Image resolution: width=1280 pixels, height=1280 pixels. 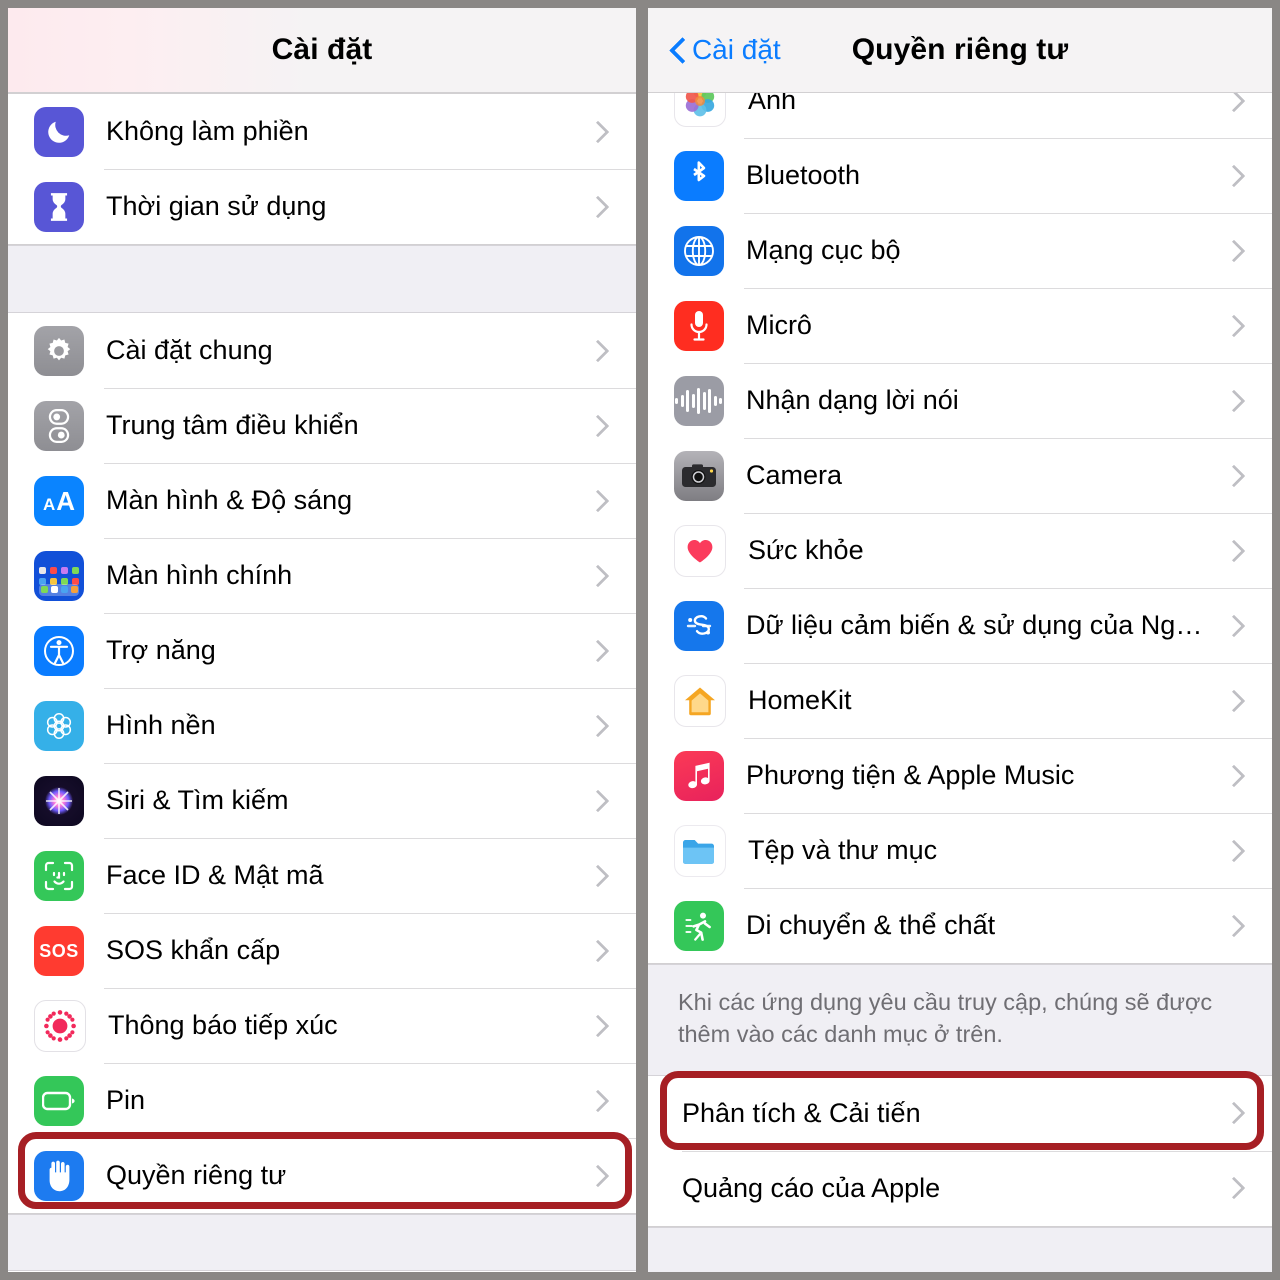 I want to click on privacy-item-health: Sức khỏe, so click(x=959, y=550).